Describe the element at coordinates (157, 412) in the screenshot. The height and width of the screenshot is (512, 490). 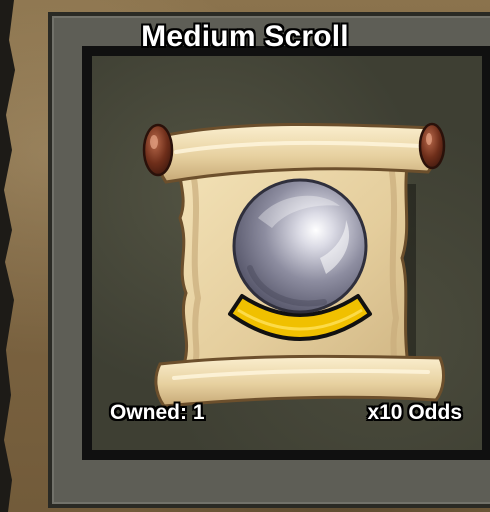
I see `owned-count: Owned: 1` at that location.